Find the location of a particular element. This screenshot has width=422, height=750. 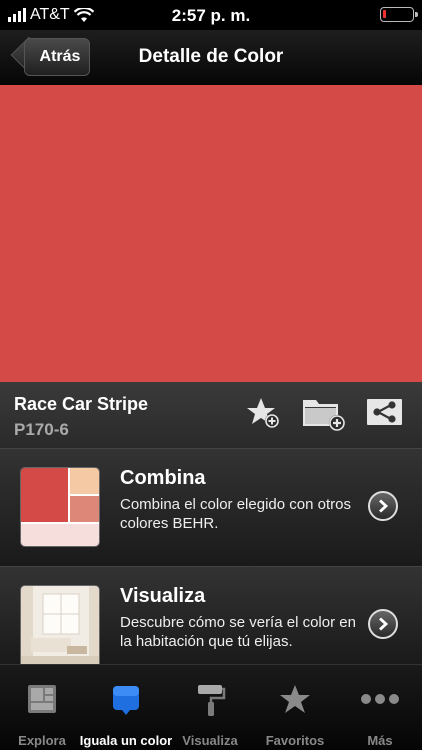

tab-favoritos: Favoritos is located at coordinates (295, 707).